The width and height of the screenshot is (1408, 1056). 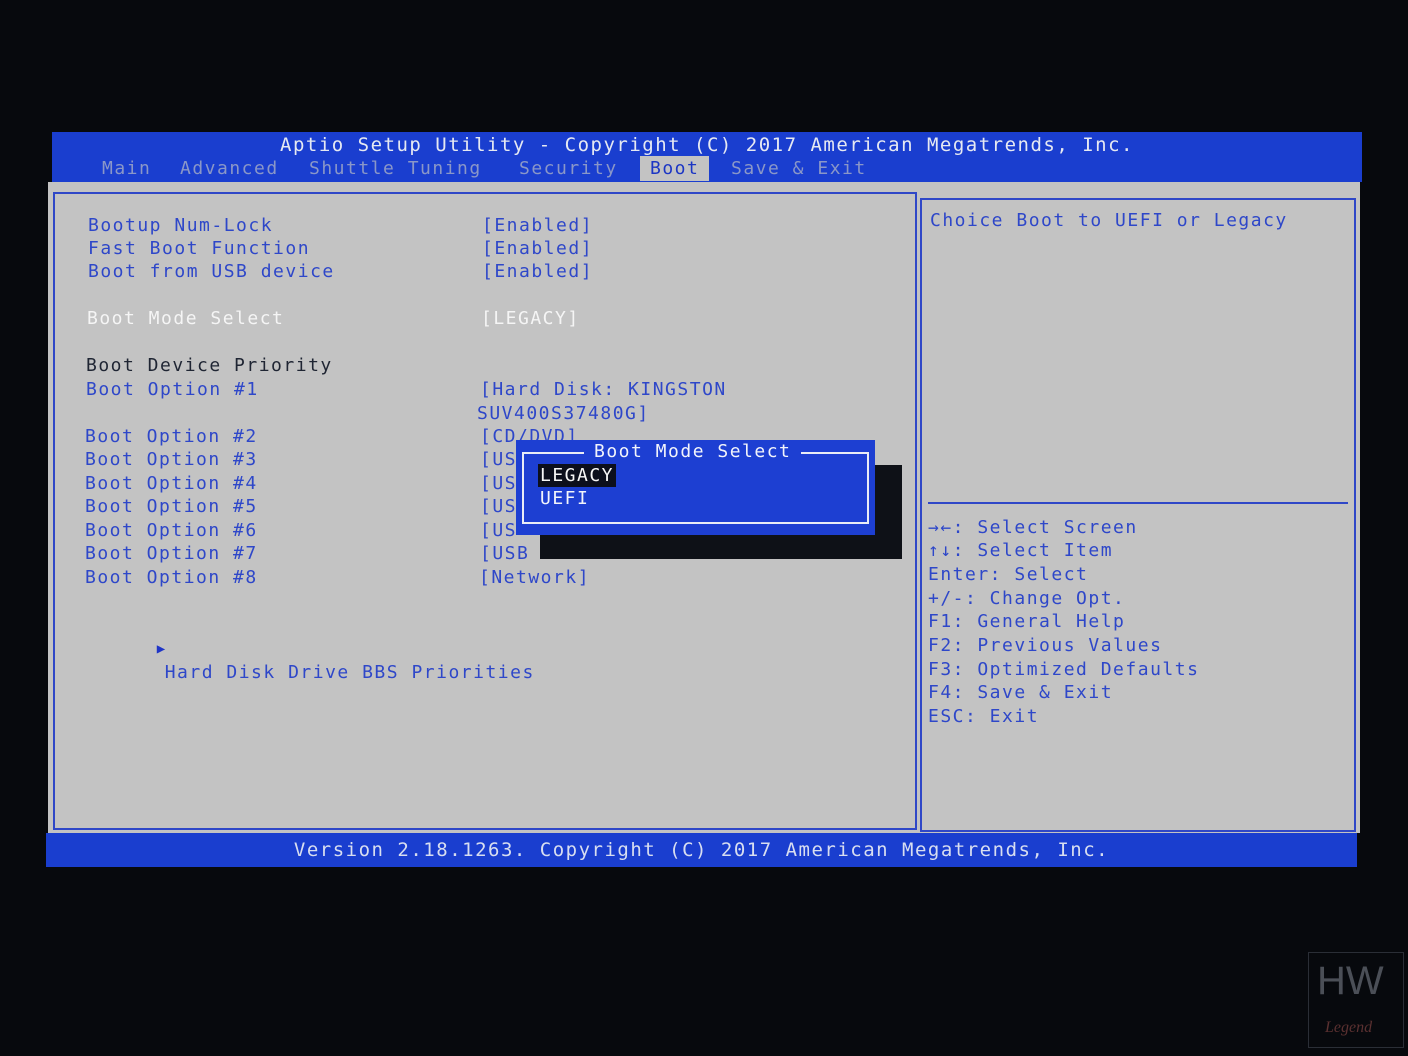 What do you see at coordinates (984, 716) in the screenshot?
I see `key-hint-esc: ESC: Exit` at bounding box center [984, 716].